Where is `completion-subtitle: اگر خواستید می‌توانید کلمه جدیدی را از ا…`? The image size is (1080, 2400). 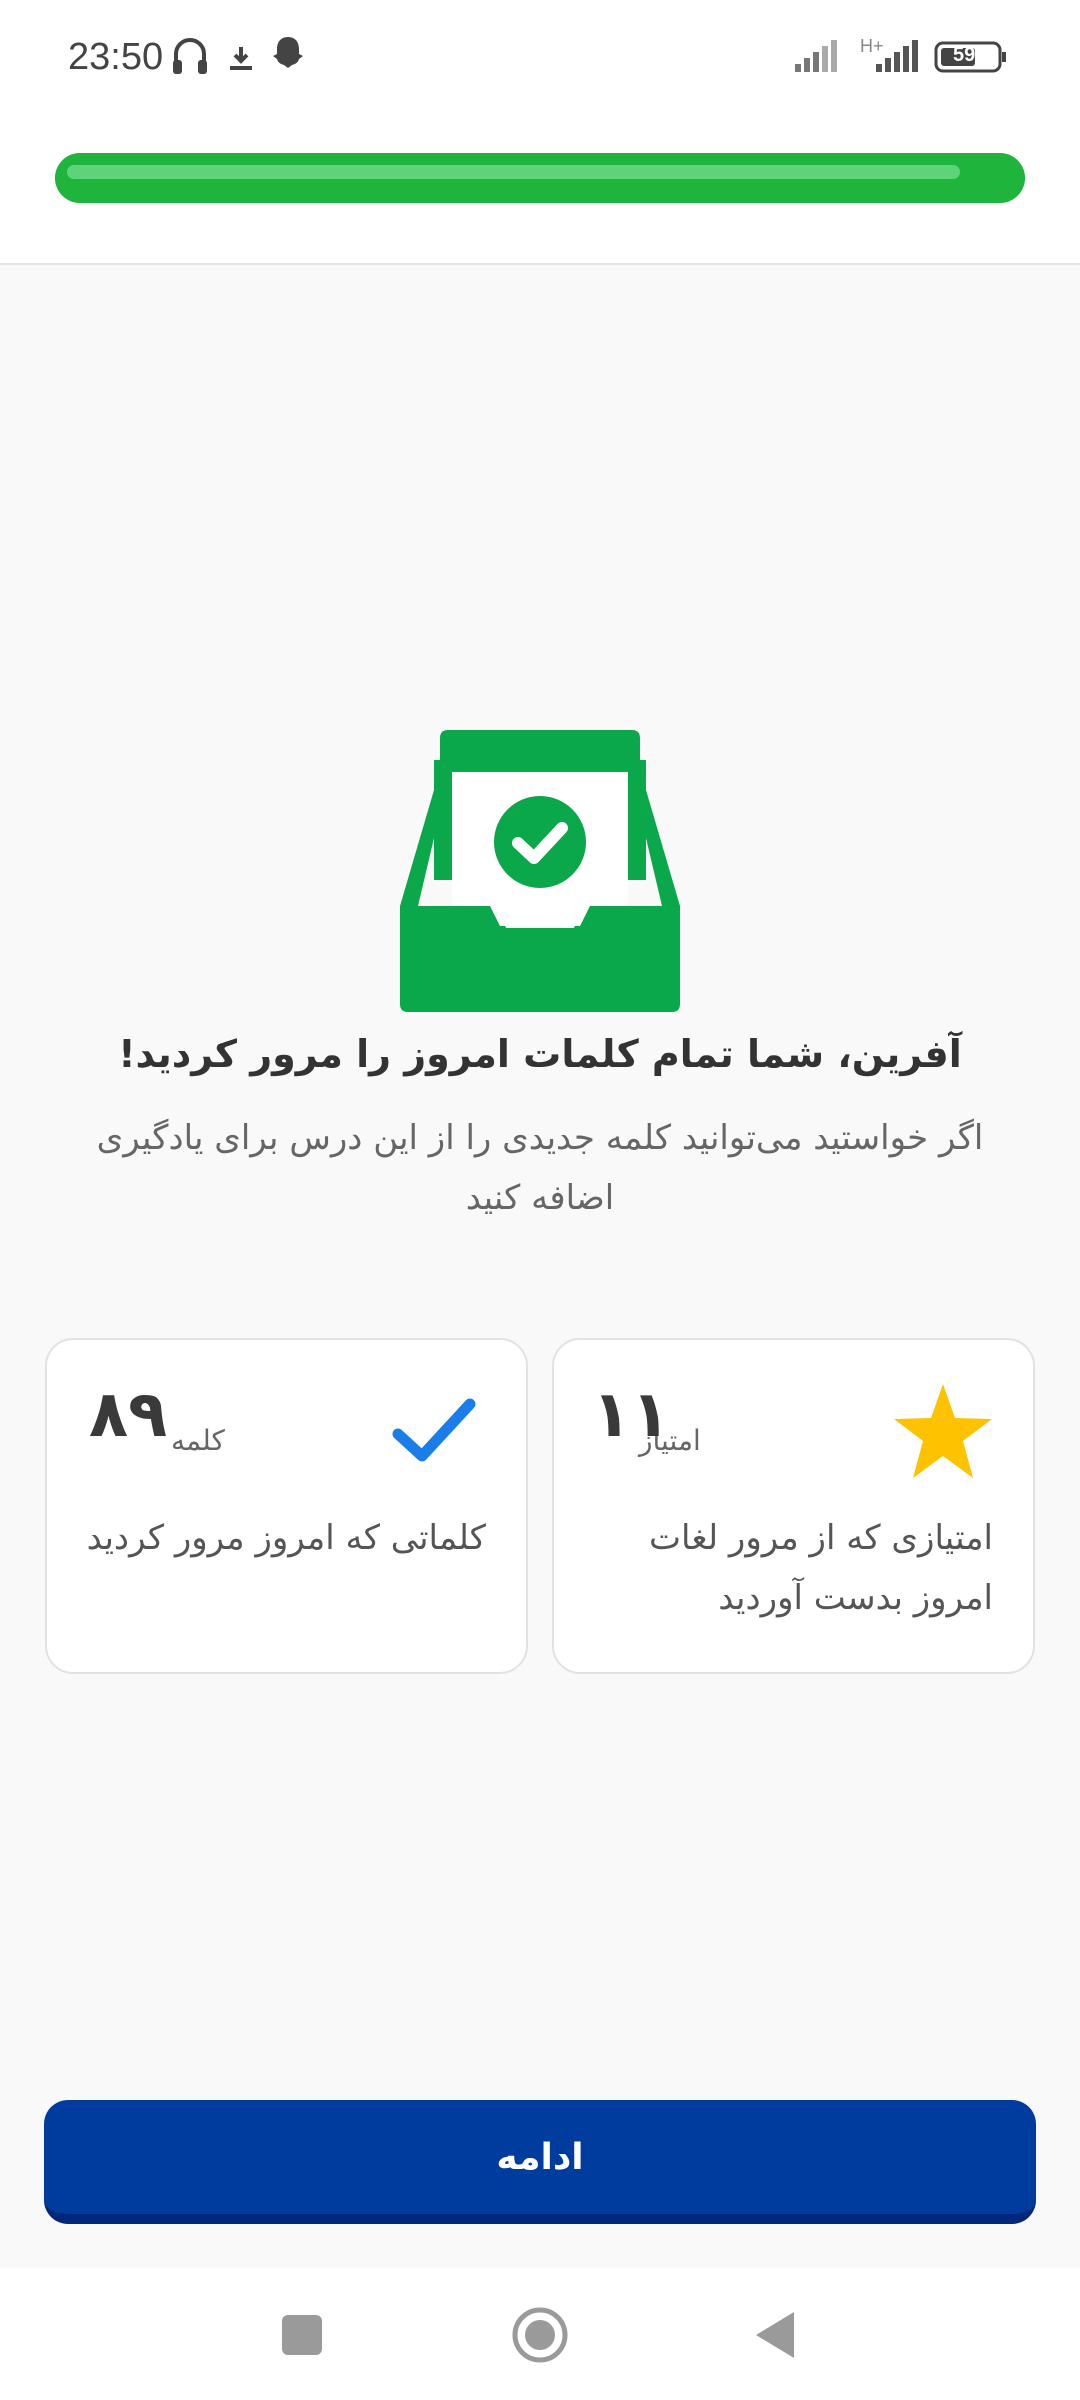 completion-subtitle: اگر خواستید می‌توانید کلمه جدیدی را از ا… is located at coordinates (540, 1168).